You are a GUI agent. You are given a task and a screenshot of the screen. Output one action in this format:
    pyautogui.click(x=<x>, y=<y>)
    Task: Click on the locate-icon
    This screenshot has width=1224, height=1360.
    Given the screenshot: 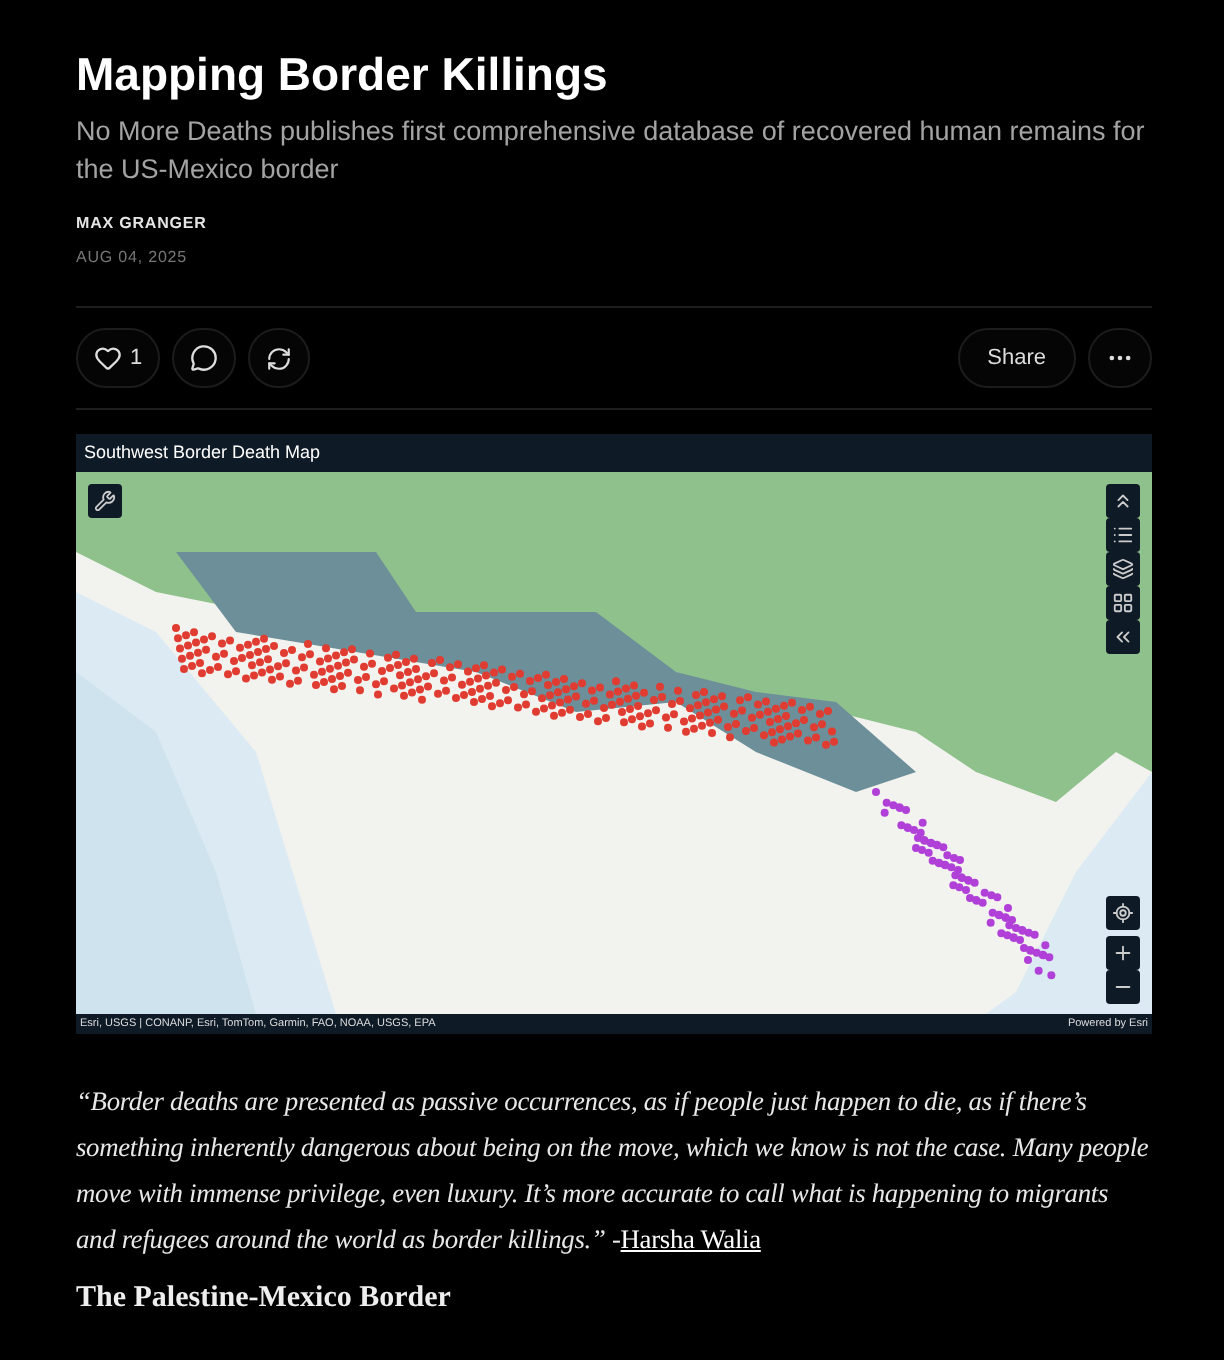 What is the action you would take?
    pyautogui.click(x=1123, y=913)
    